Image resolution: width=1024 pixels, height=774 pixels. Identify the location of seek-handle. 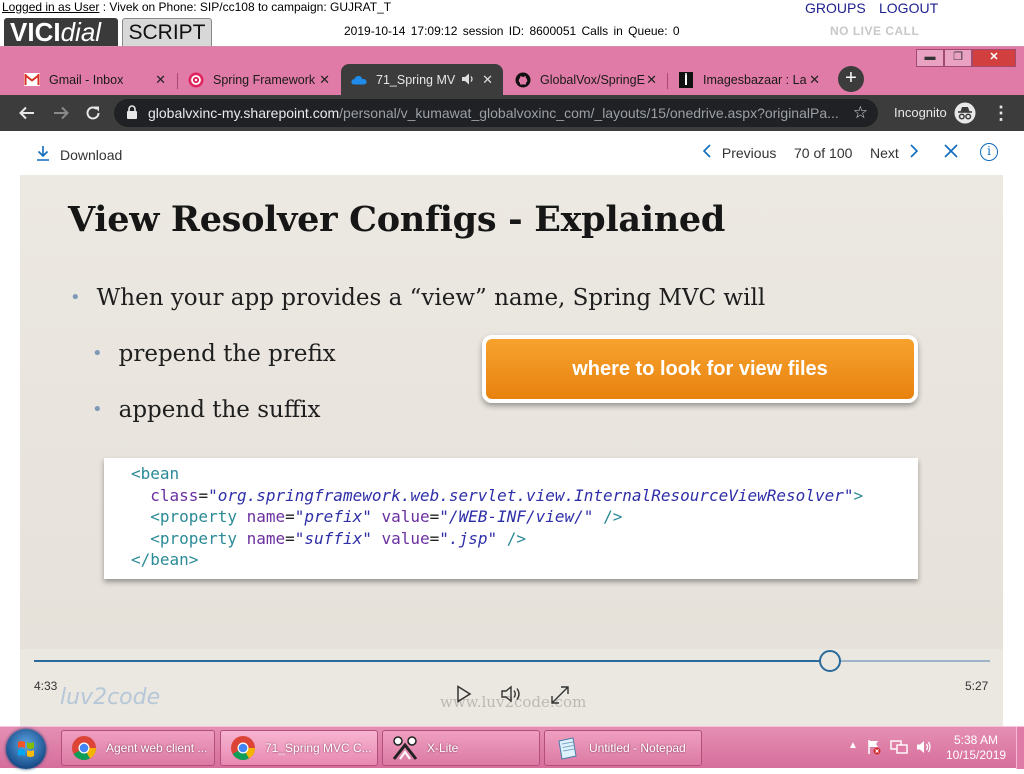
(830, 661).